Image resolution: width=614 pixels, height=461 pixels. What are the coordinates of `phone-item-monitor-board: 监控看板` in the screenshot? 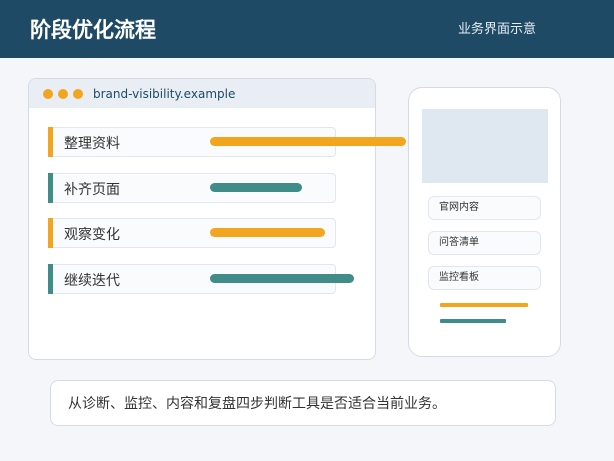 It's located at (484, 278).